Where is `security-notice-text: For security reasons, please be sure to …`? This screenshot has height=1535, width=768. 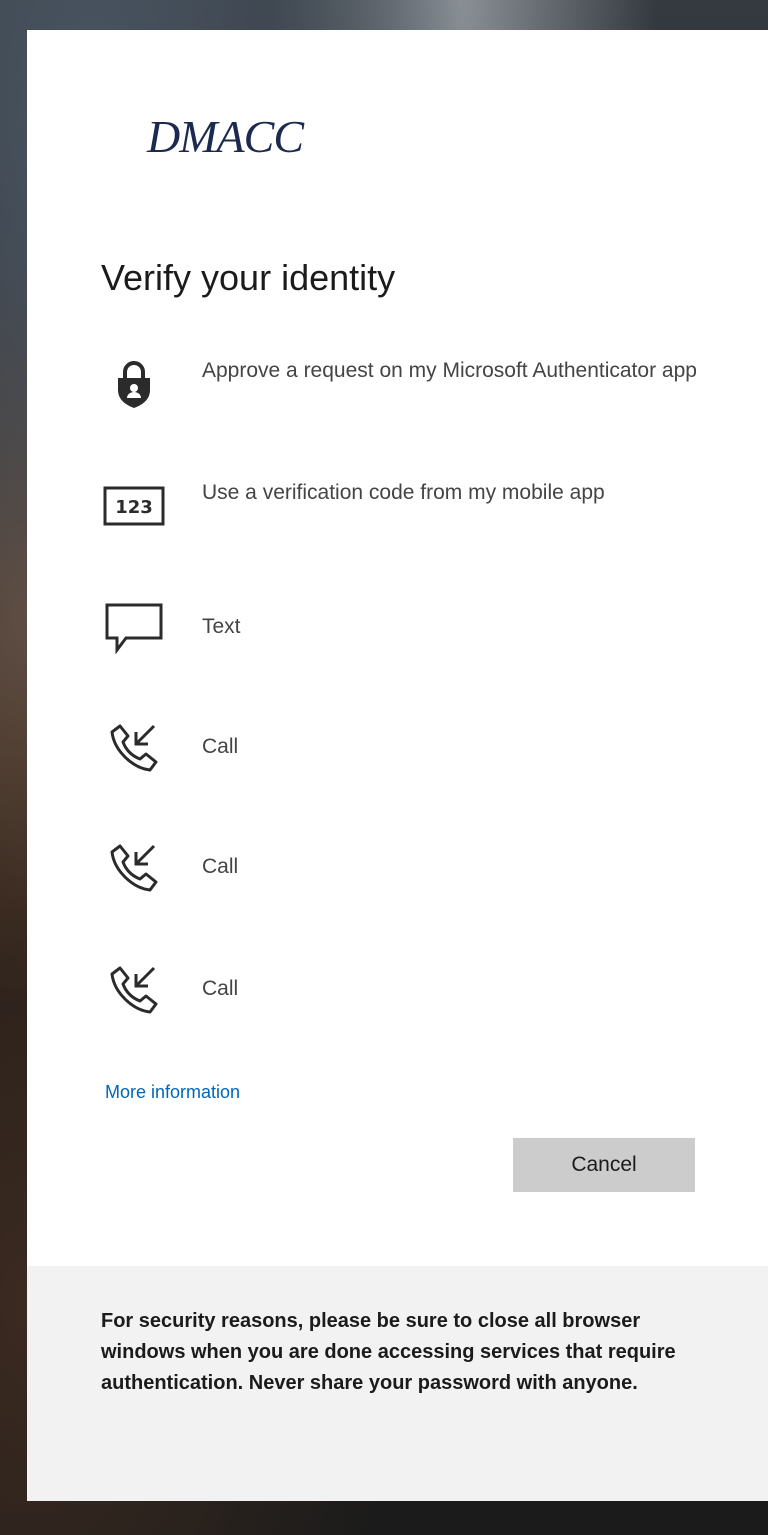
security-notice-text: For security reasons, please be sure to … is located at coordinates (388, 1352).